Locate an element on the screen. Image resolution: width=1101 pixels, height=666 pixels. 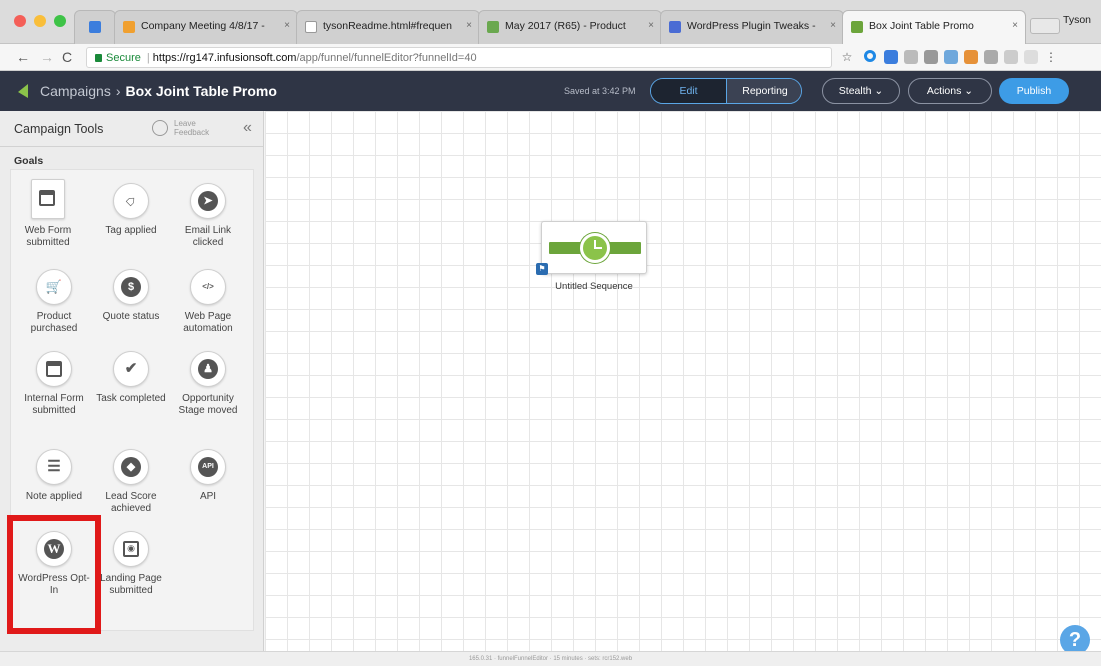
highlight-box is located at coordinates (54, 574).